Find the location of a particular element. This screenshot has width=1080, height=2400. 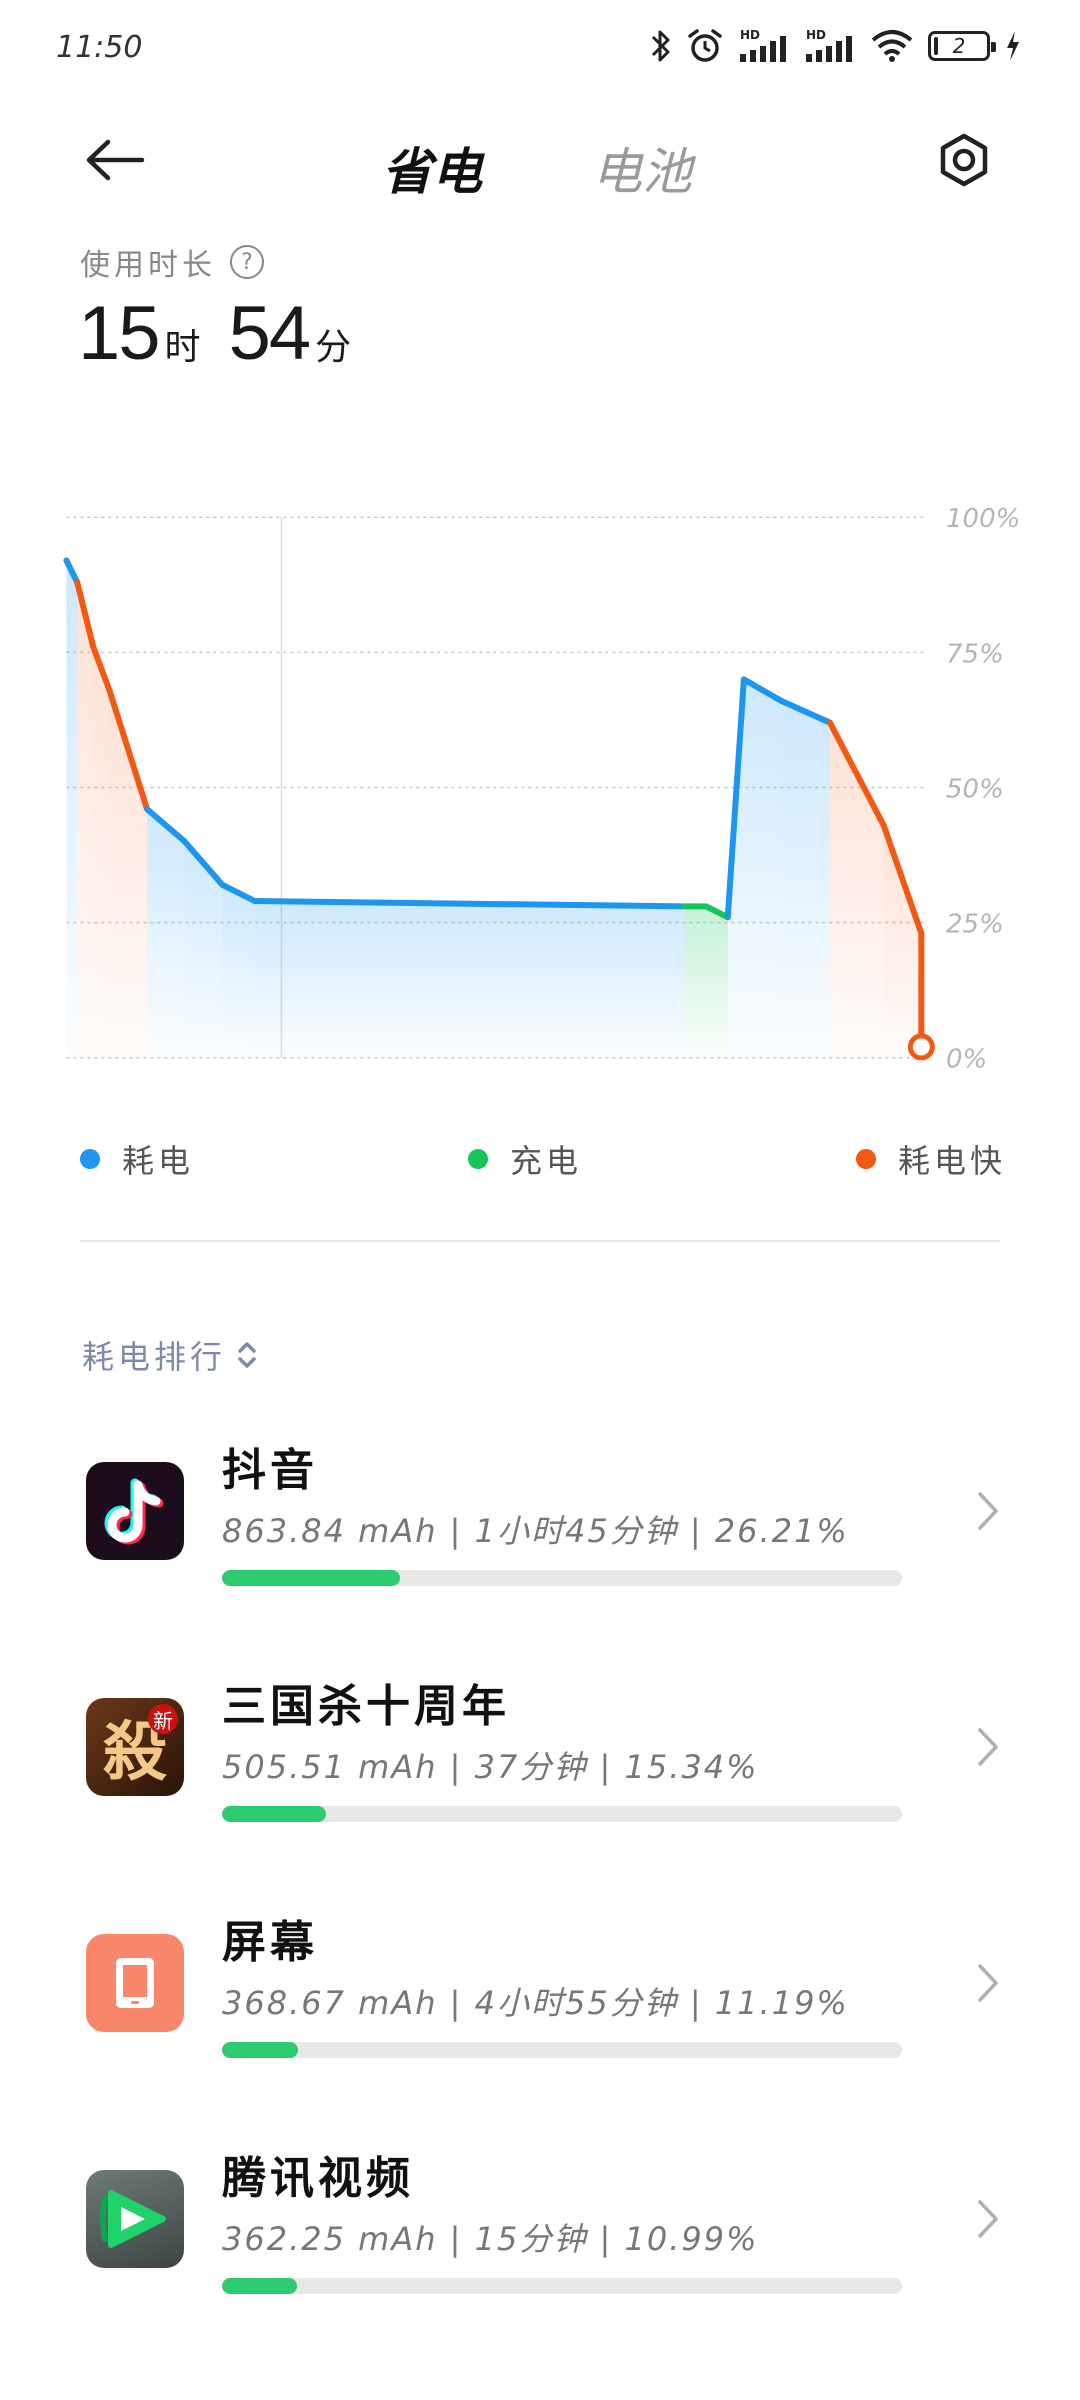

usage-hours: 15 is located at coordinates (119, 333).